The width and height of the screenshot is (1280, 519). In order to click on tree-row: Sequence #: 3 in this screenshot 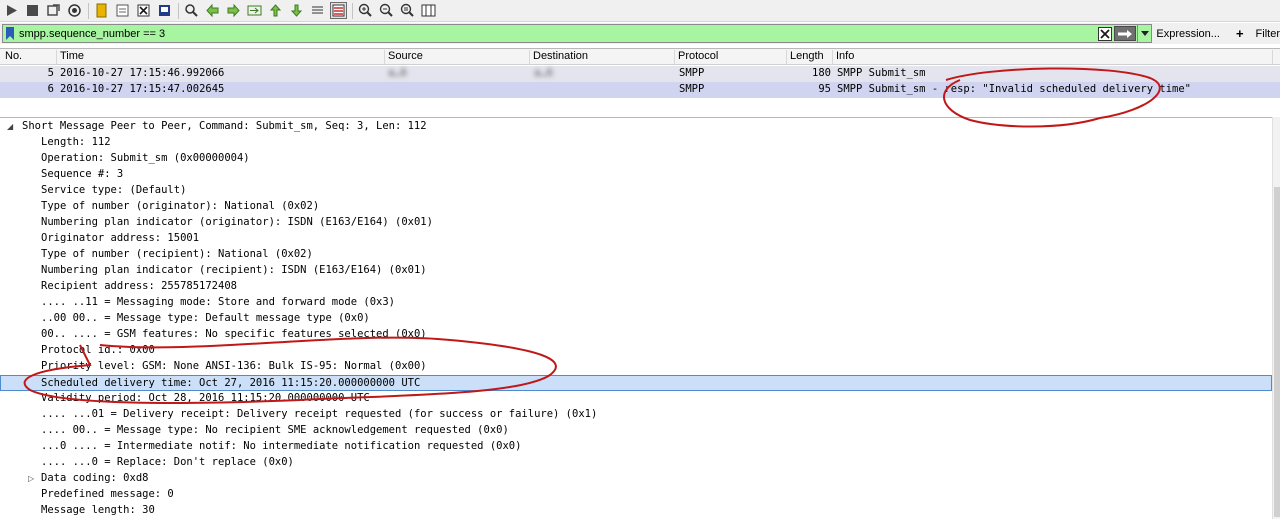, I will do `click(636, 175)`.